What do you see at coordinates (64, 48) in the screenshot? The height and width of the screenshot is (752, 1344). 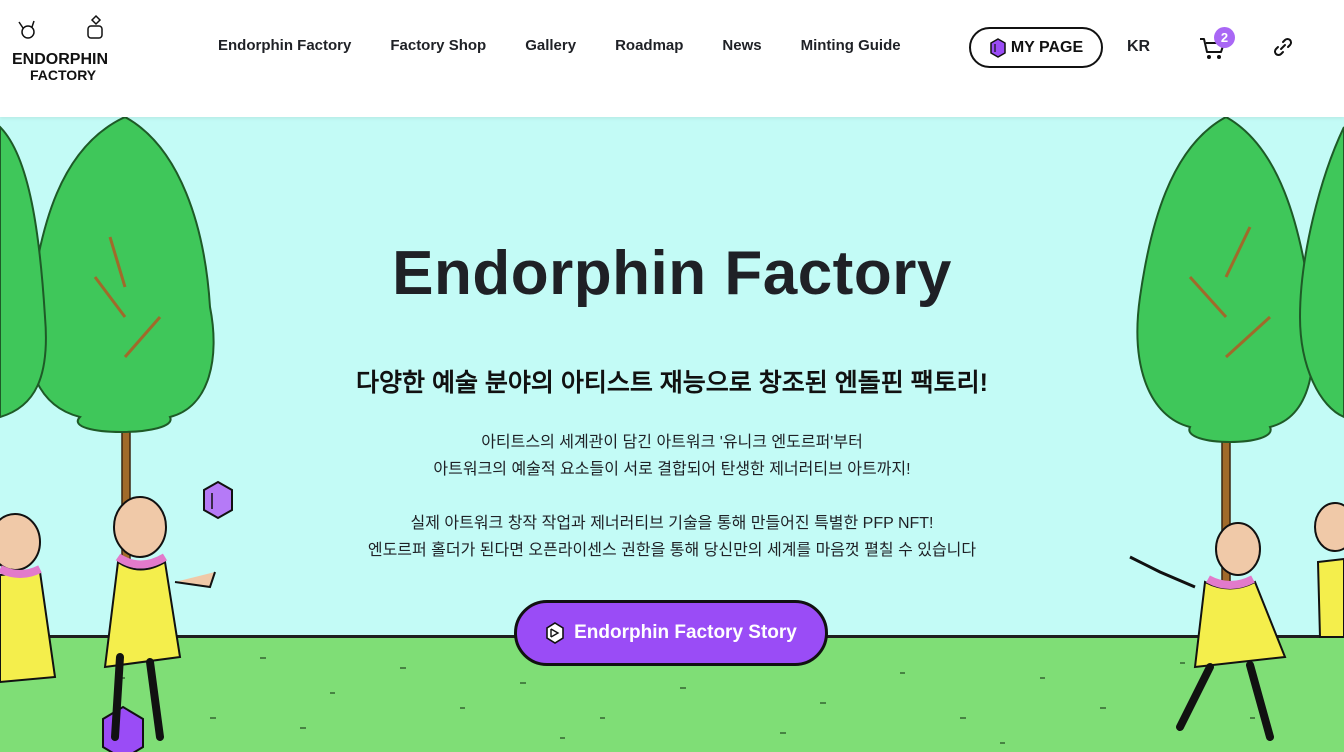 I see `endorphin-factory-logo: ENDORPHIN FACTORY` at bounding box center [64, 48].